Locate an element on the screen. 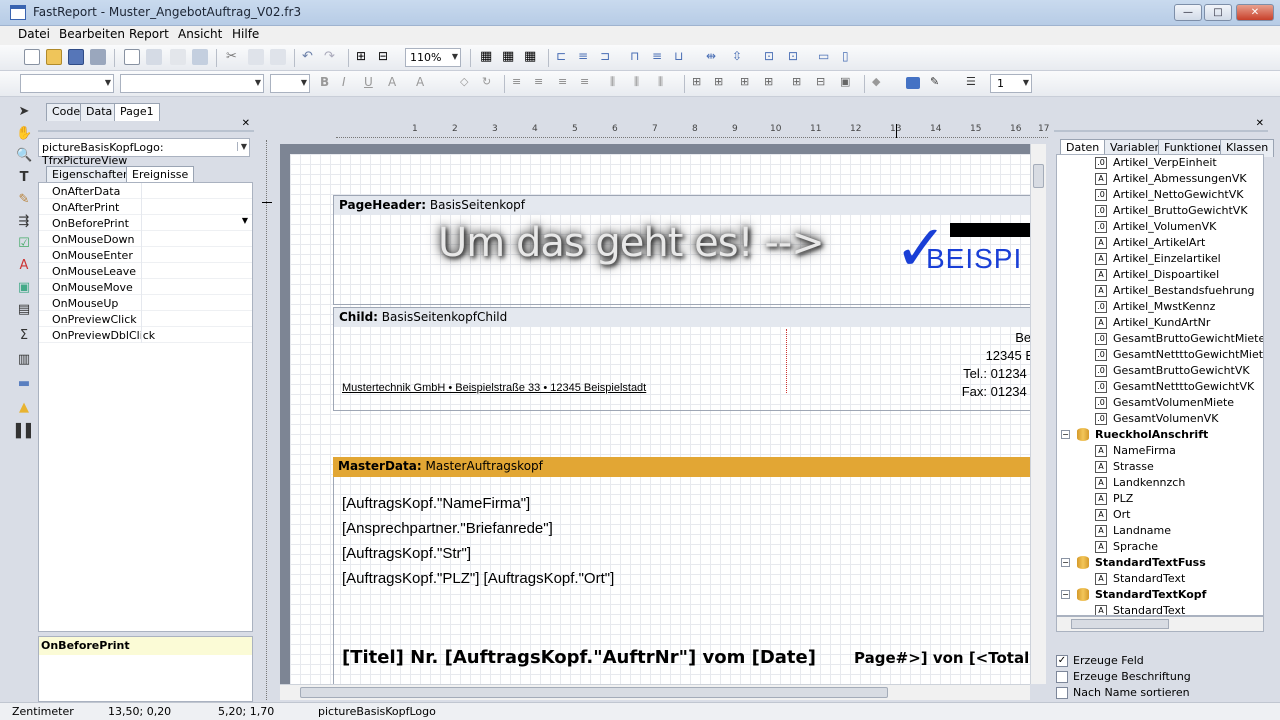 This screenshot has height=720, width=1280. tree-field: A Artikel_ArtikelArt is located at coordinates (1160, 243).